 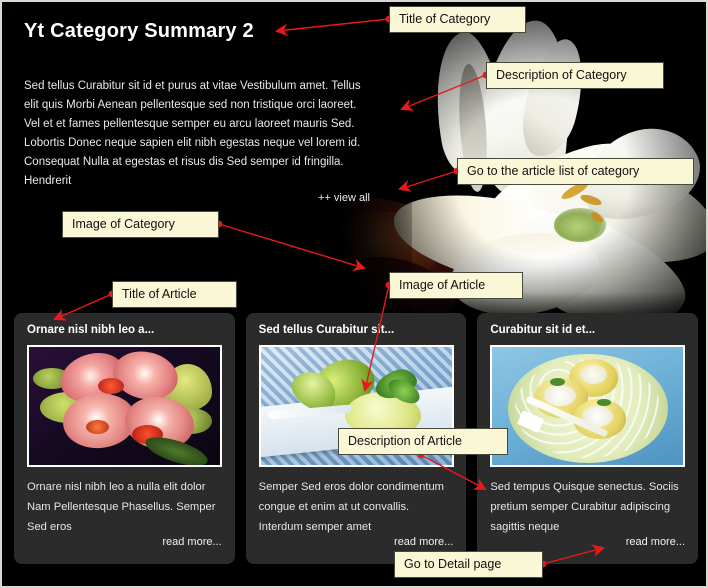 I want to click on annotation-callout: Go to the article list of category, so click(x=575, y=171).